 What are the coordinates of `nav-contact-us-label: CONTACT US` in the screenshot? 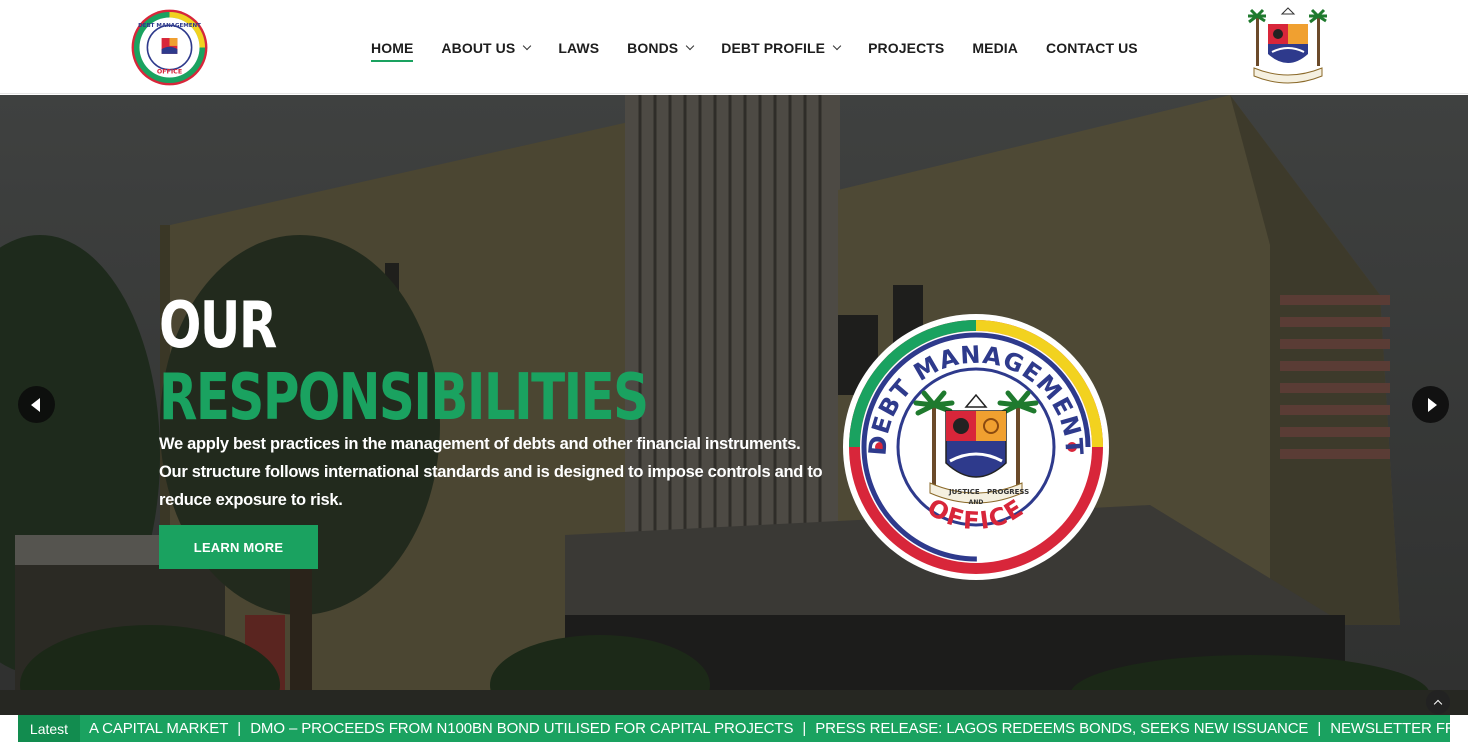 It's located at (1092, 48).